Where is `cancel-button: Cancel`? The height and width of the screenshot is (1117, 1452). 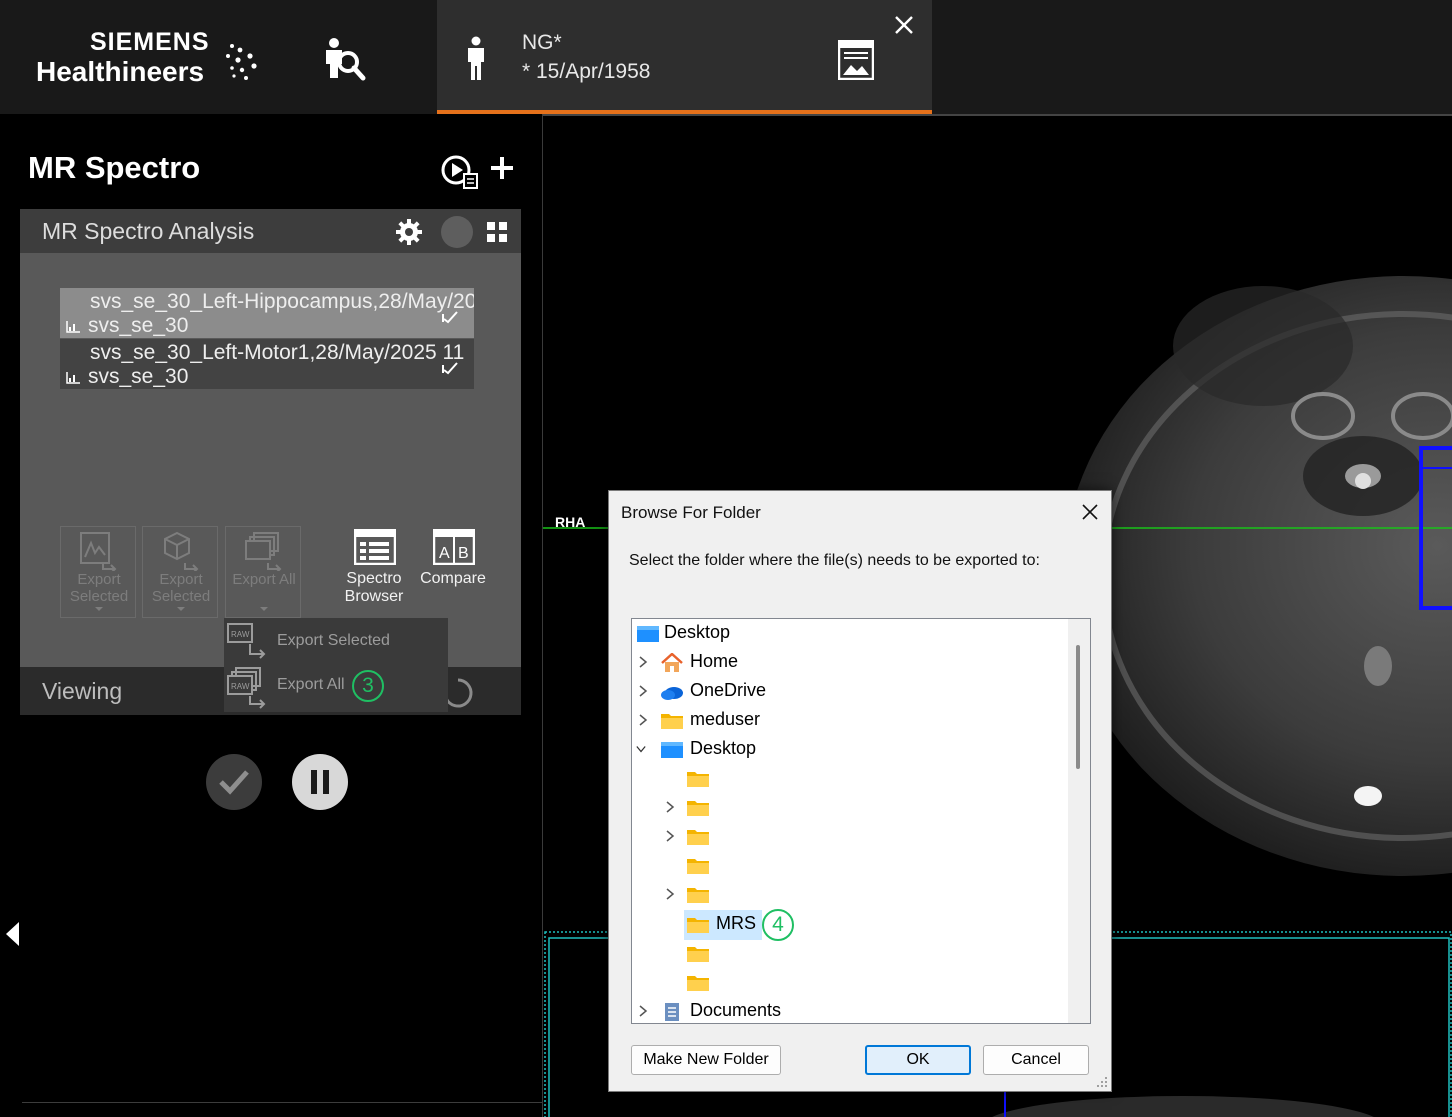 cancel-button: Cancel is located at coordinates (1036, 1060).